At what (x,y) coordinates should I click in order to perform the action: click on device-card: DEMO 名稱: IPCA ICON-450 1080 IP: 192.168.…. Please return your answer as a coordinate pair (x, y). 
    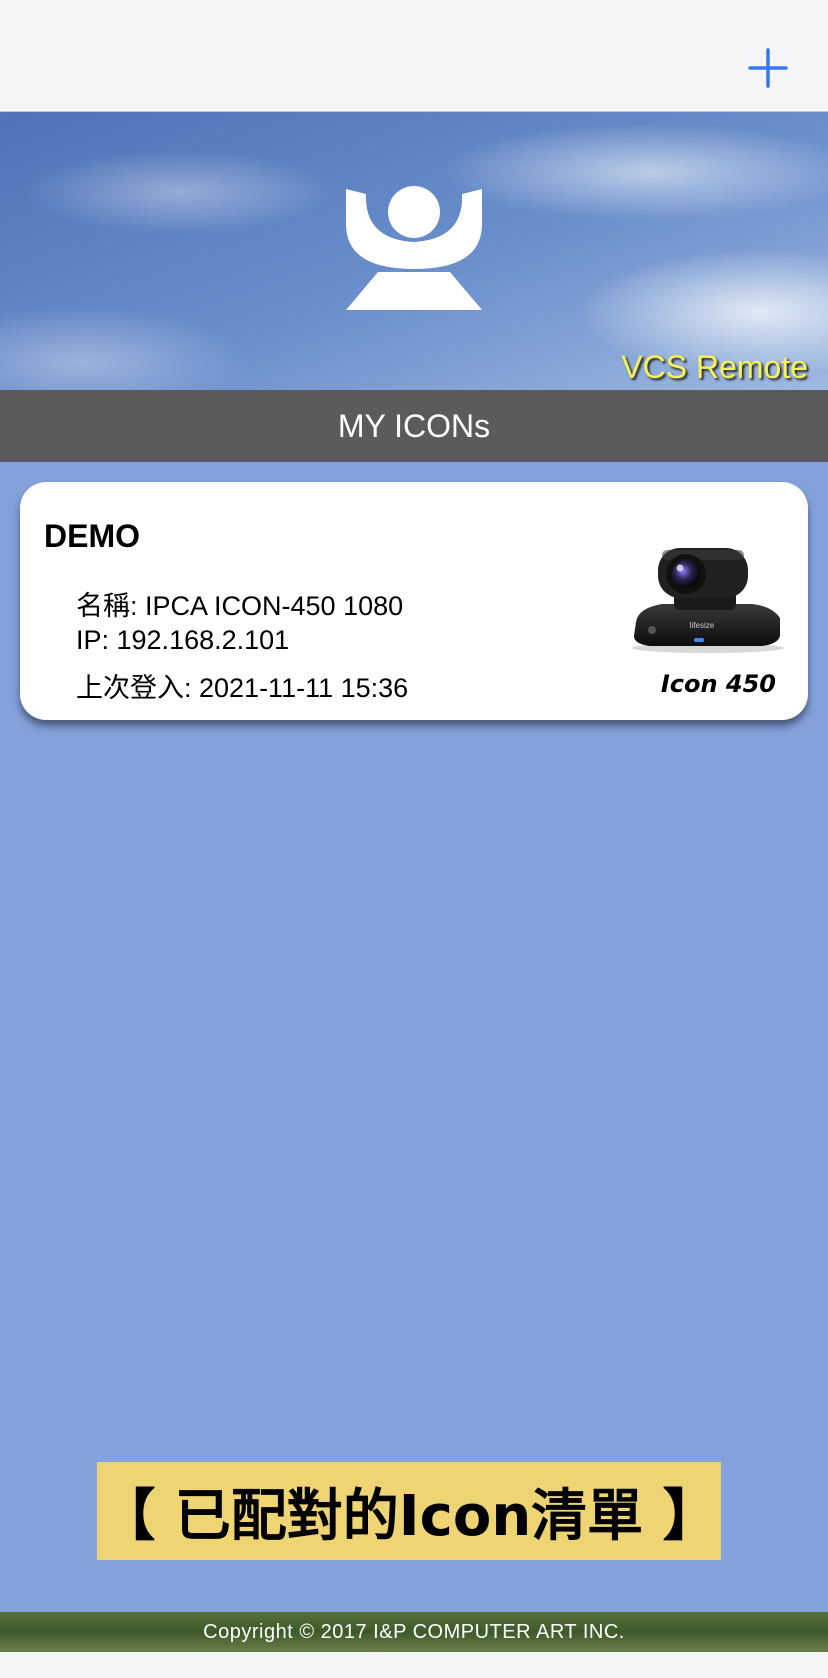
    Looking at the image, I should click on (414, 601).